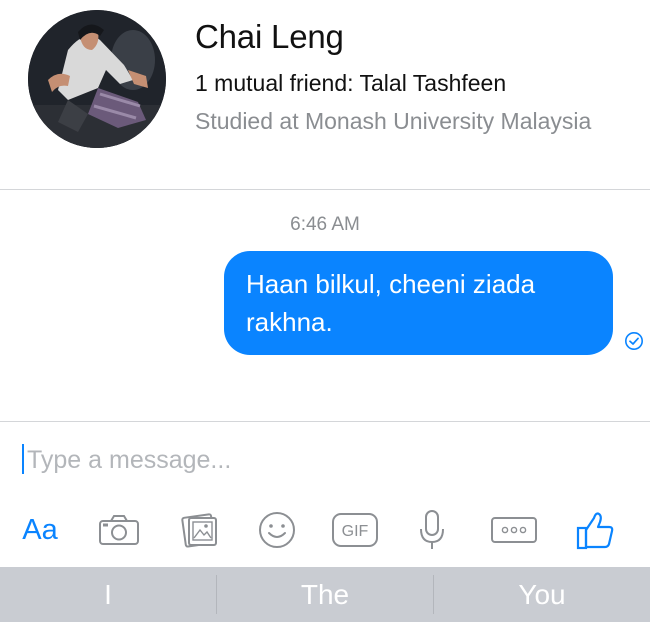  I want to click on keyboard-suggestion-bar: I The You, so click(325, 594).